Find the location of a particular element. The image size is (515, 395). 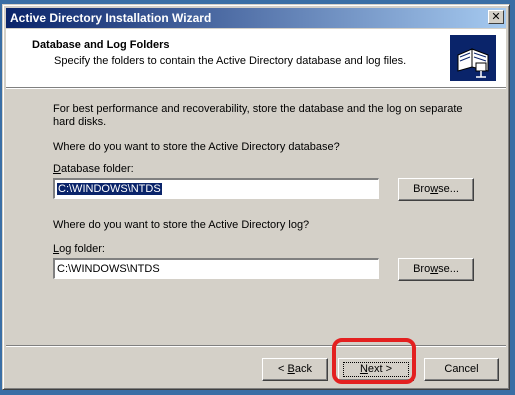

db-folder-value: C:\WINDOWS\NTDS is located at coordinates (109, 189).